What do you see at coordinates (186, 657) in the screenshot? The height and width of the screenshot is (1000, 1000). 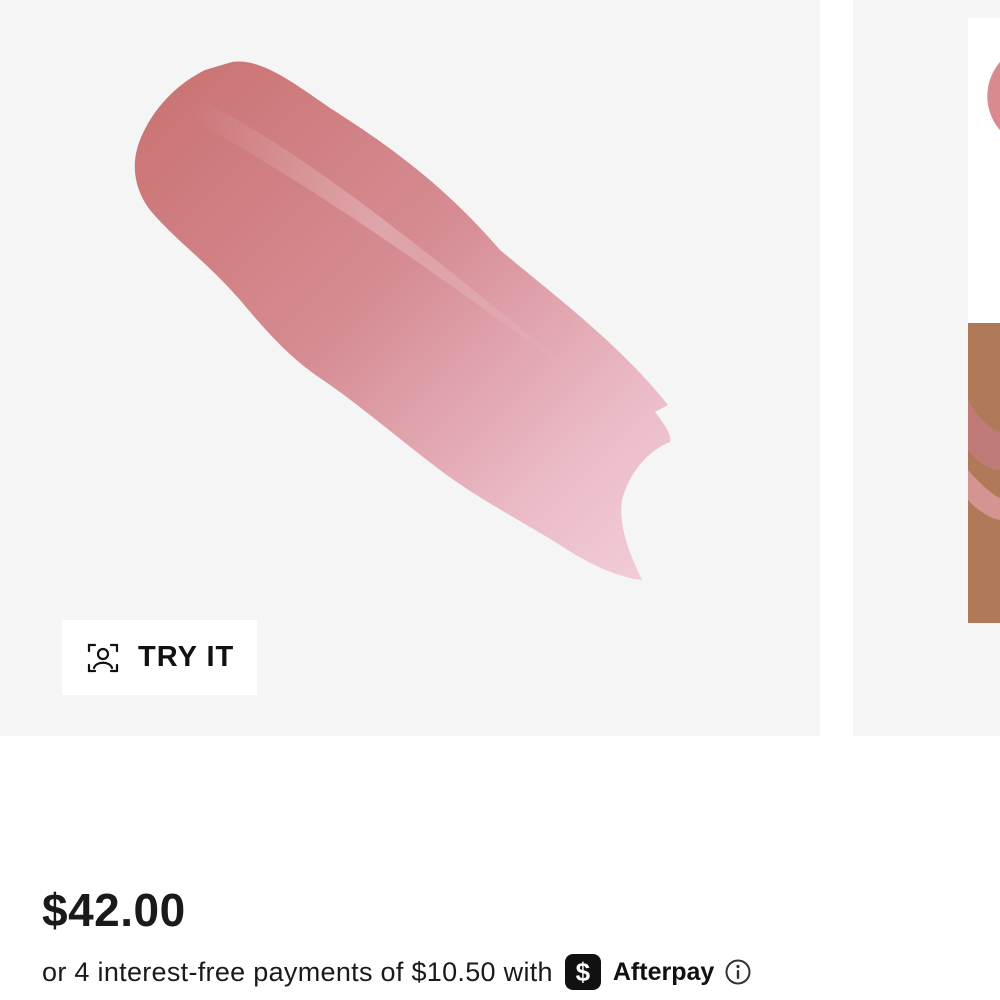 I see `try-it-label: TRY IT` at bounding box center [186, 657].